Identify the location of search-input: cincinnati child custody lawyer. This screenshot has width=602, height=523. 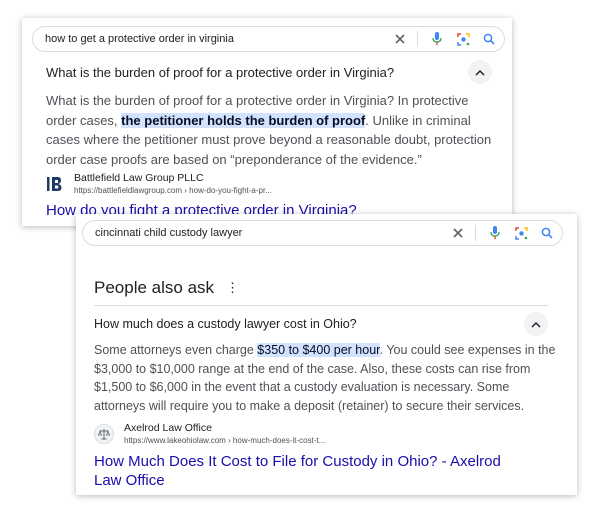
(261, 233).